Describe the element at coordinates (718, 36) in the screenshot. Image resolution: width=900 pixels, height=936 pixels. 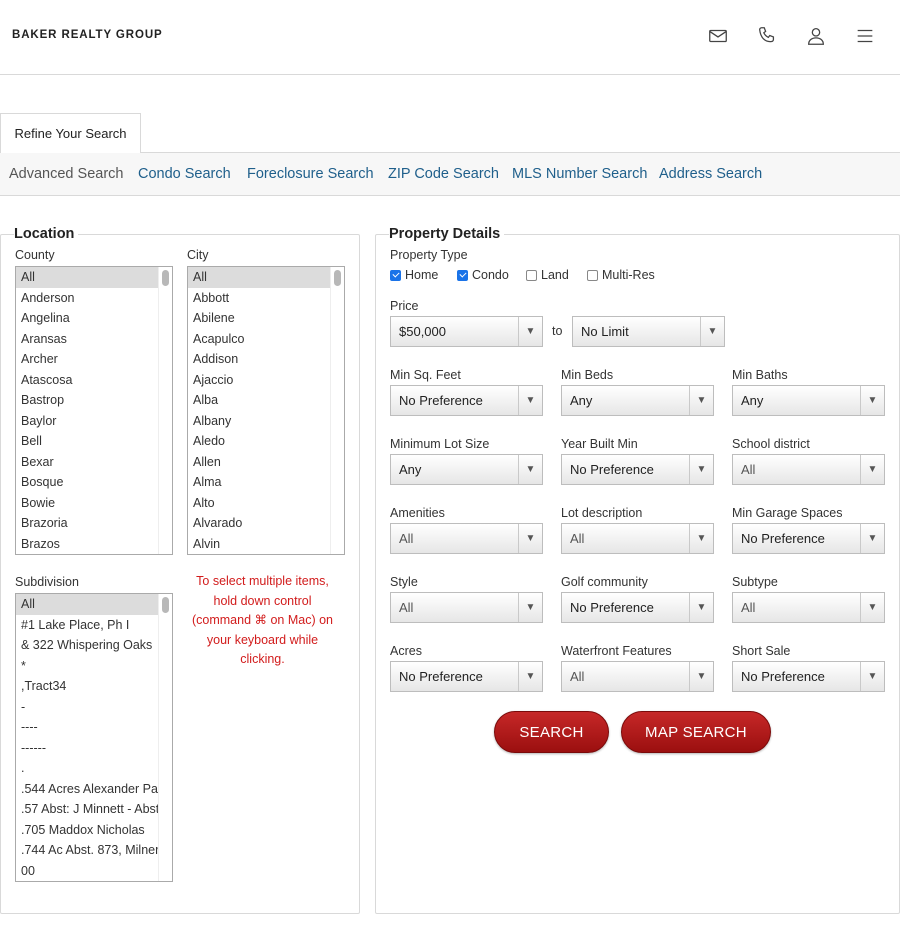
I see `mail-icon` at that location.